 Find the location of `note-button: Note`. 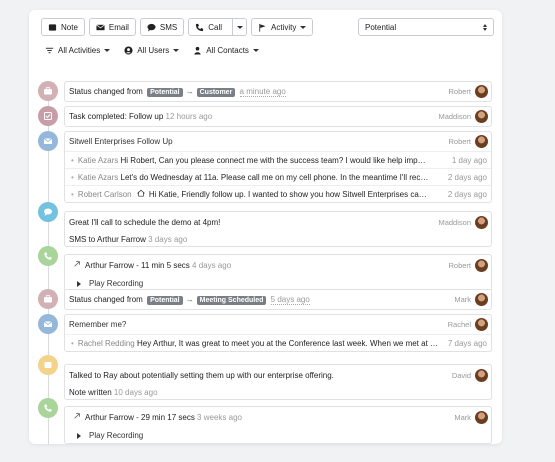

note-button: Note is located at coordinates (63, 27).